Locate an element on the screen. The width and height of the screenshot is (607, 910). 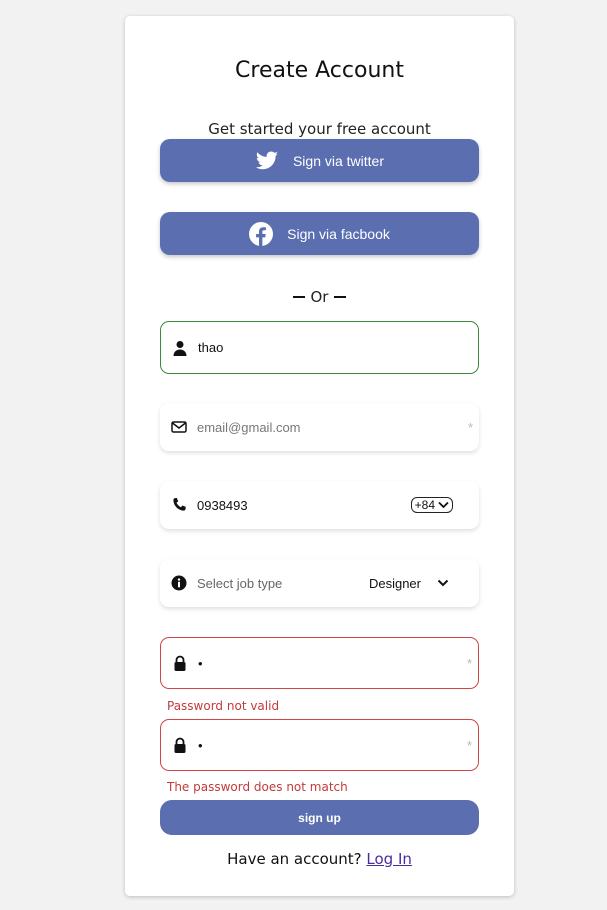
phone-field: +84 is located at coordinates (319, 505).